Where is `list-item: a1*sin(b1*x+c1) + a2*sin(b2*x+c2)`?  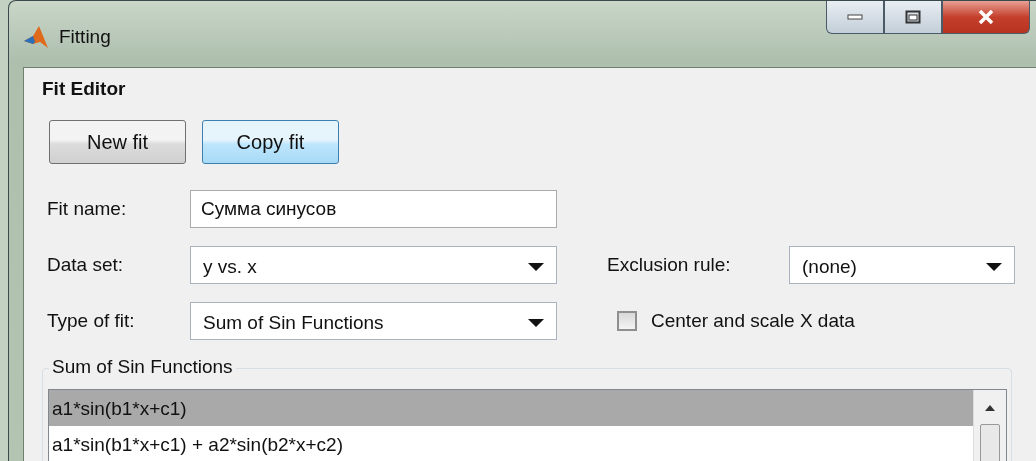 list-item: a1*sin(b1*x+c1) + a2*sin(b2*x+c2) is located at coordinates (511, 443).